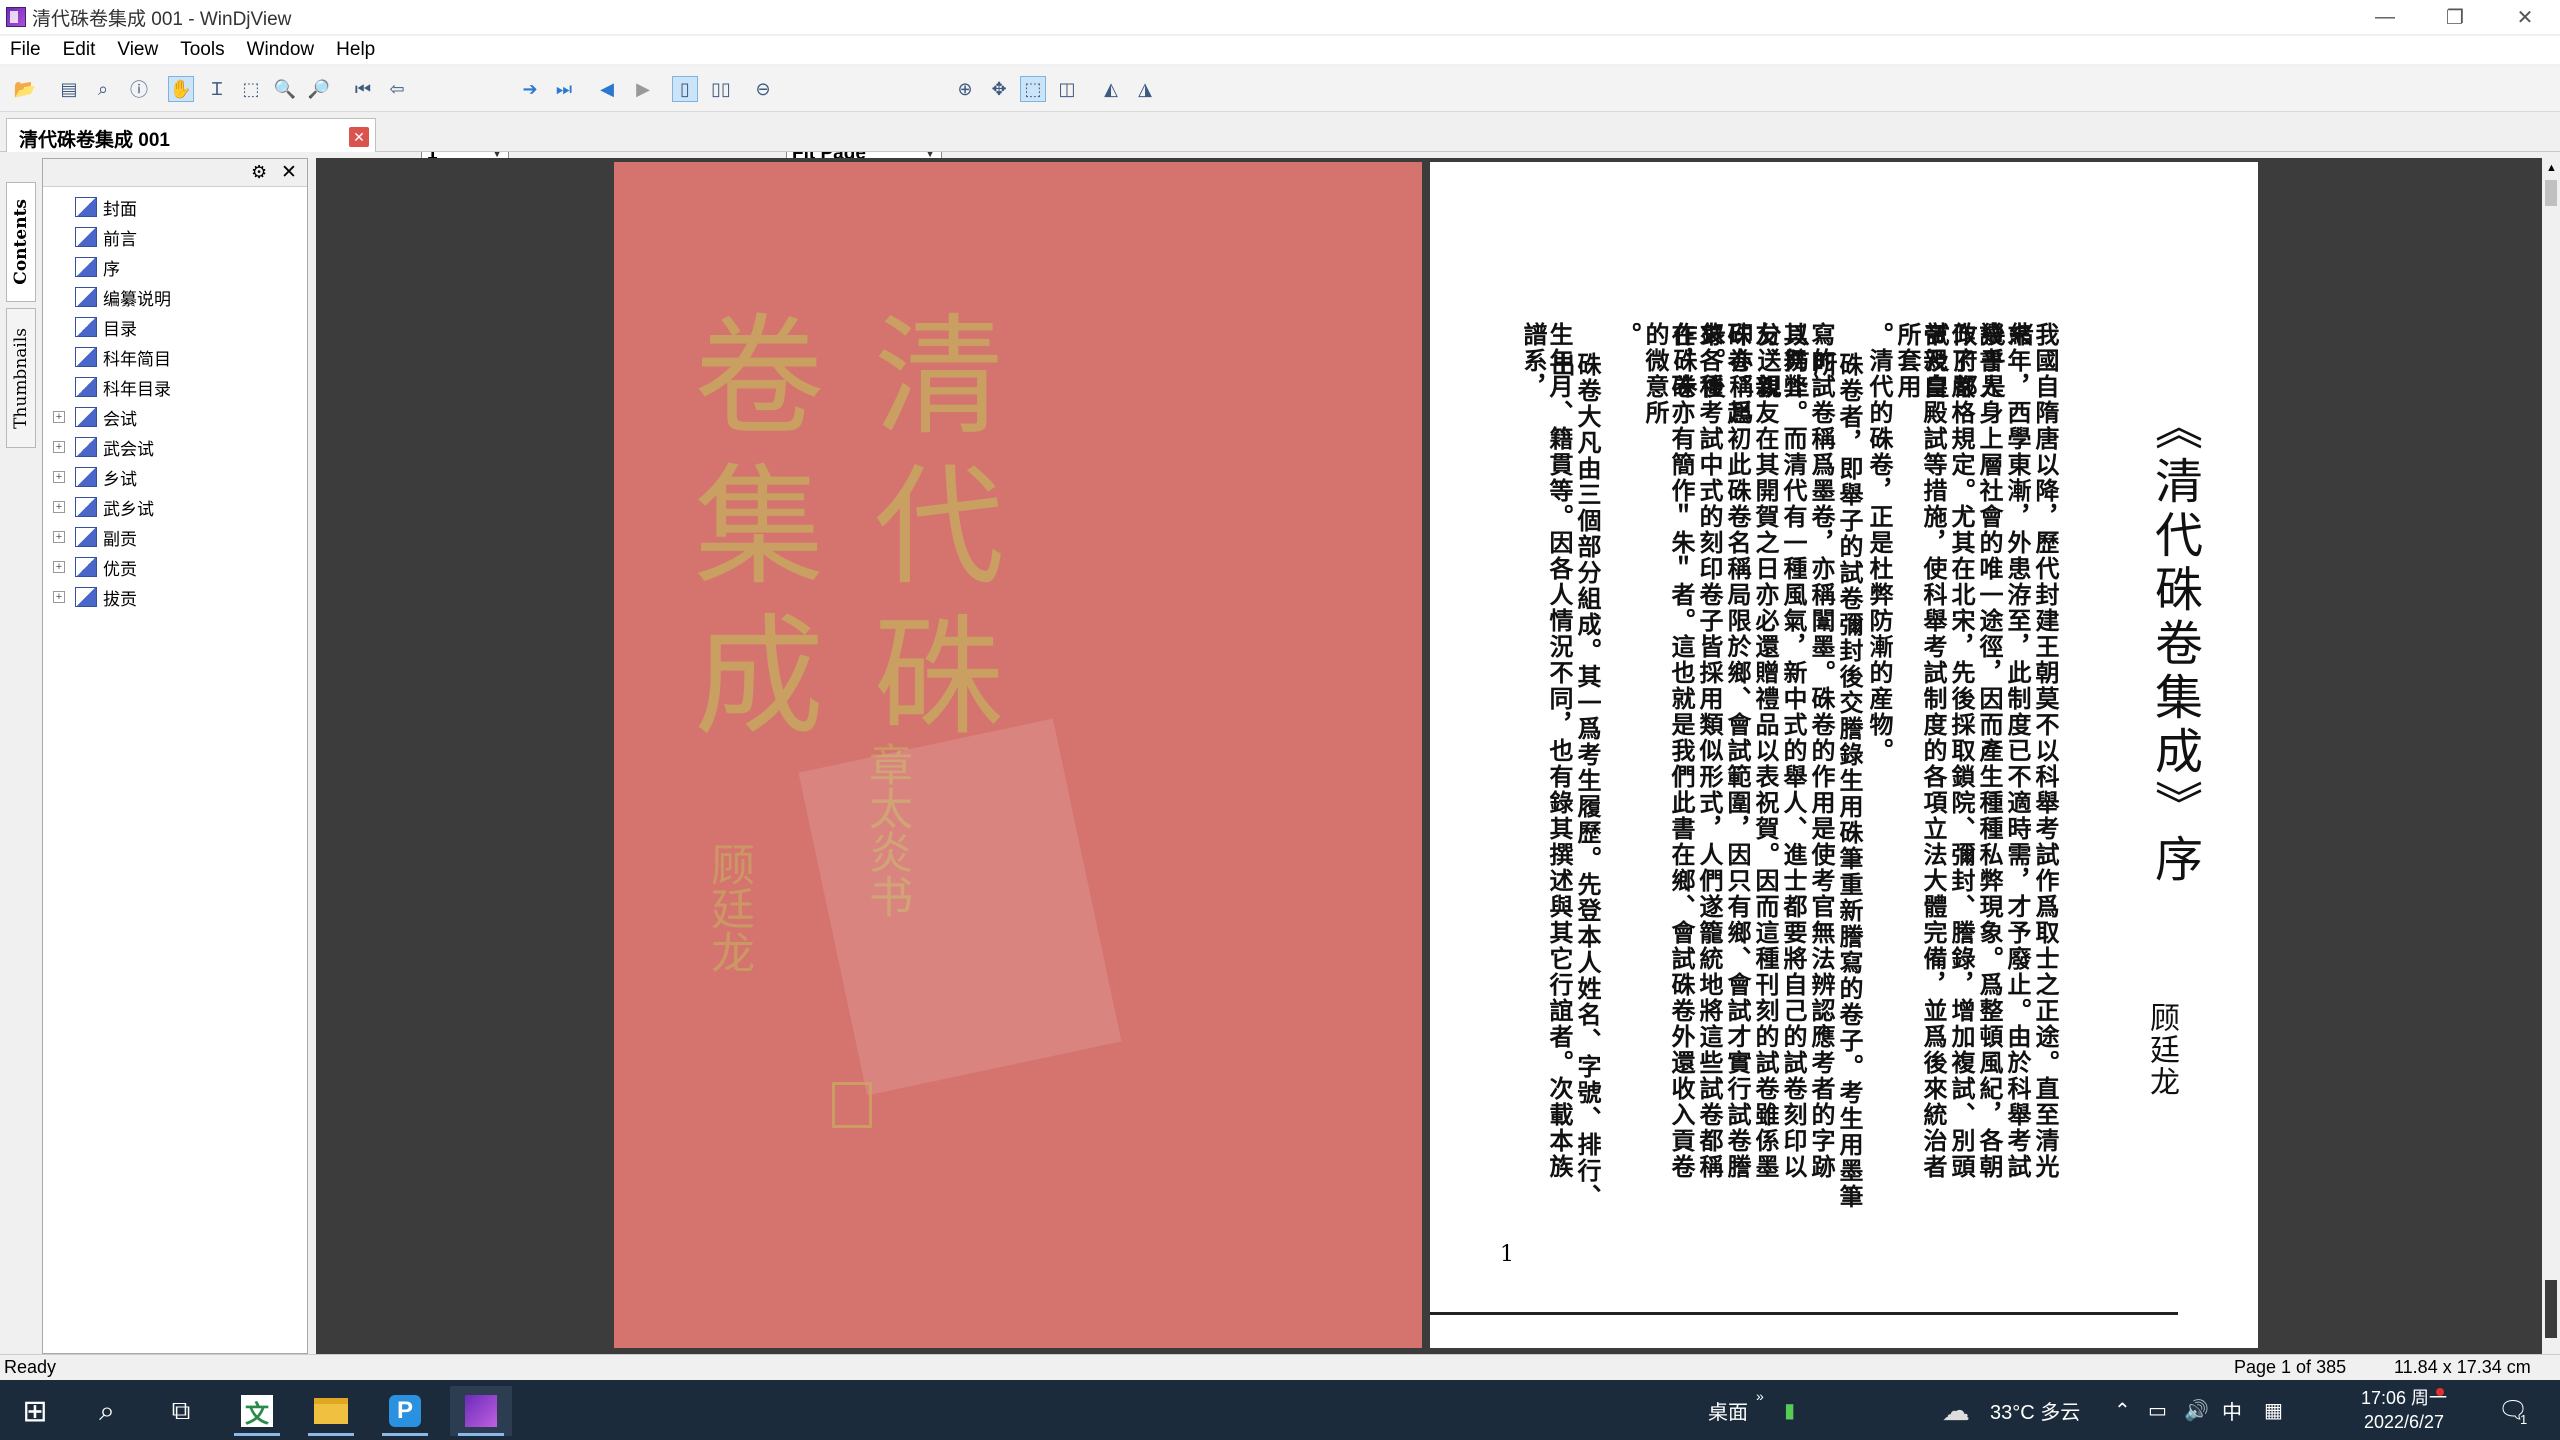 The width and height of the screenshot is (2560, 1440). I want to click on fit-width-icon: ✥, so click(999, 89).